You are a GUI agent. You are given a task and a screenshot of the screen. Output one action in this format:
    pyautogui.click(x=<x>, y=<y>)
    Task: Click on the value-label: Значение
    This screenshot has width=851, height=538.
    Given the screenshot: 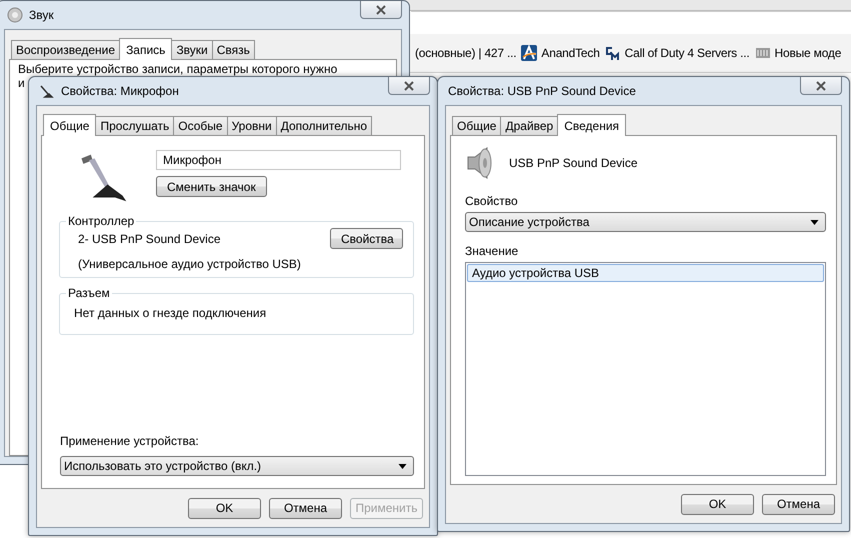 What is the action you would take?
    pyautogui.click(x=492, y=251)
    